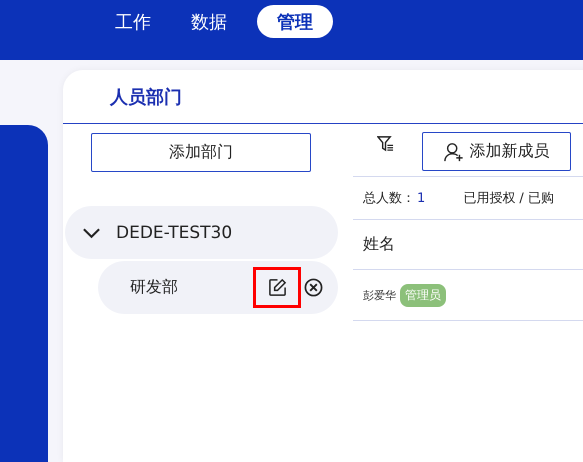 The height and width of the screenshot is (462, 583). What do you see at coordinates (379, 244) in the screenshot?
I see `column-header: 姓名` at bounding box center [379, 244].